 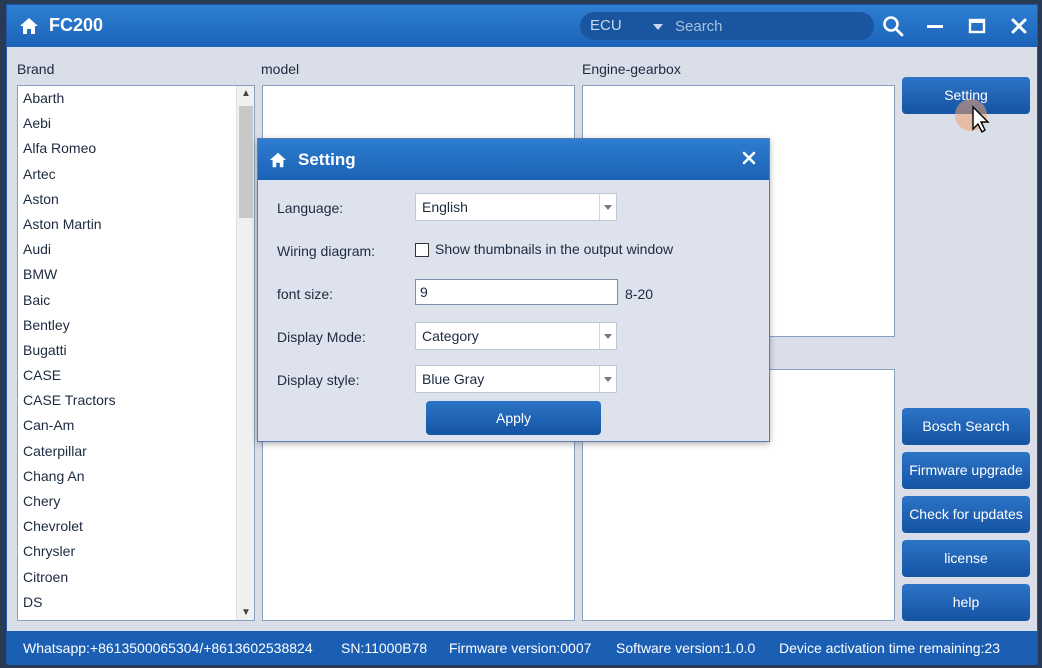 What do you see at coordinates (422, 250) in the screenshot?
I see `thumbnails-checkbox` at bounding box center [422, 250].